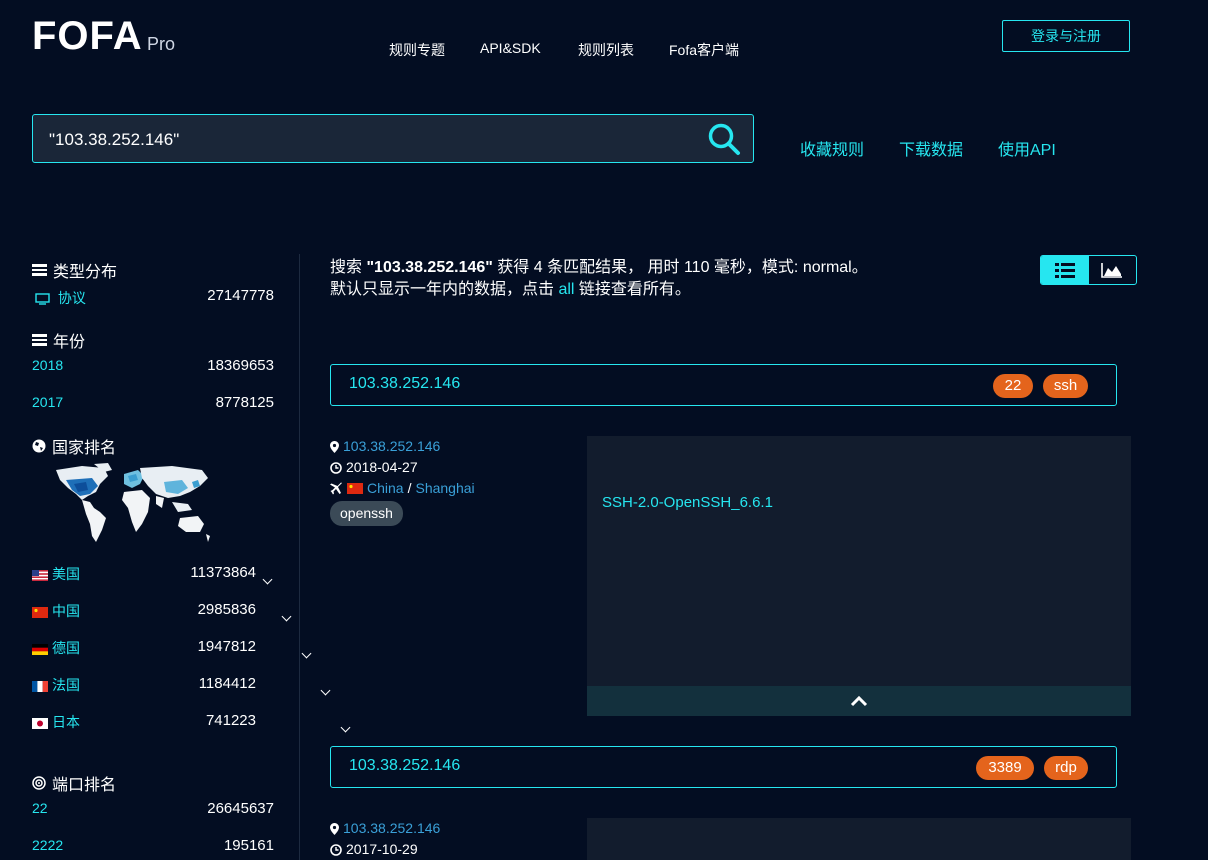 The height and width of the screenshot is (860, 1208). I want to click on chevron-up-icon, so click(859, 701).